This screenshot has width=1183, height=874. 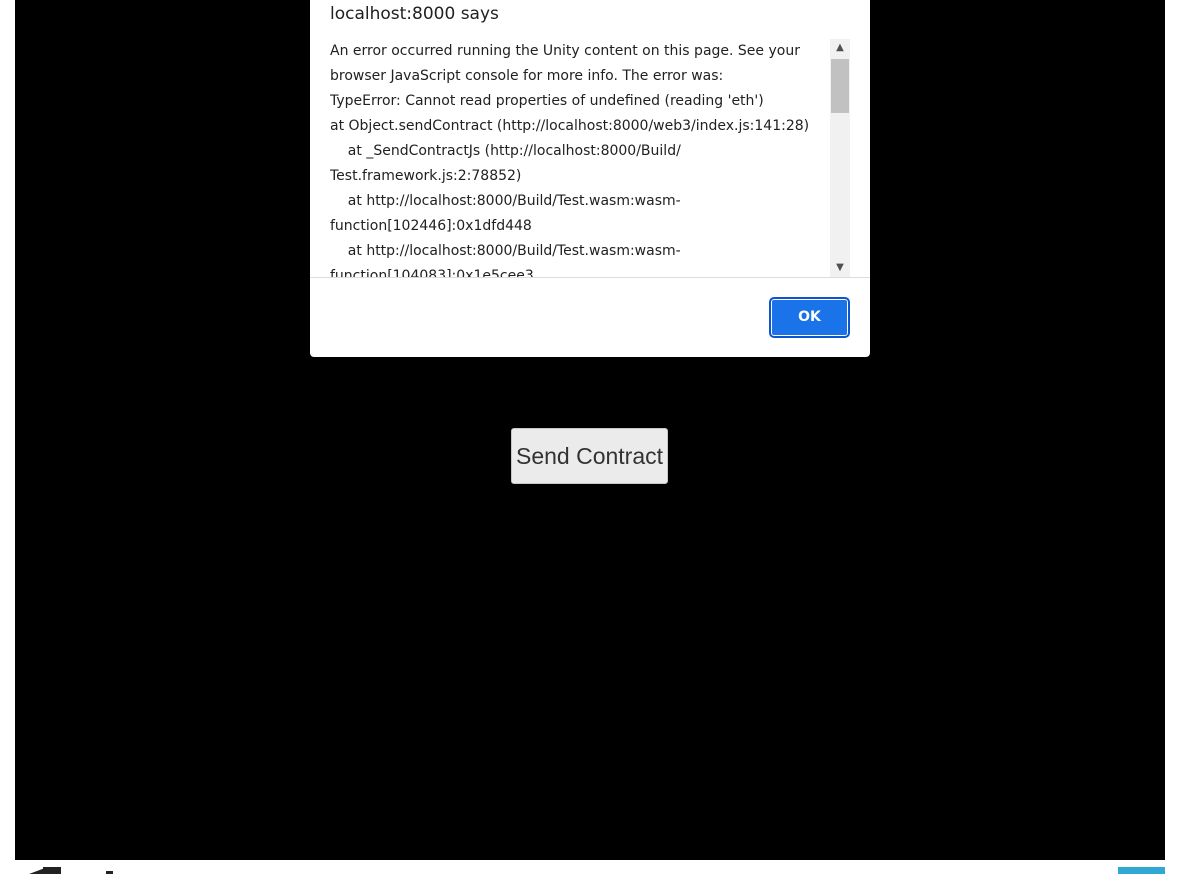 I want to click on chevron-up-icon: ▲, so click(x=840, y=48).